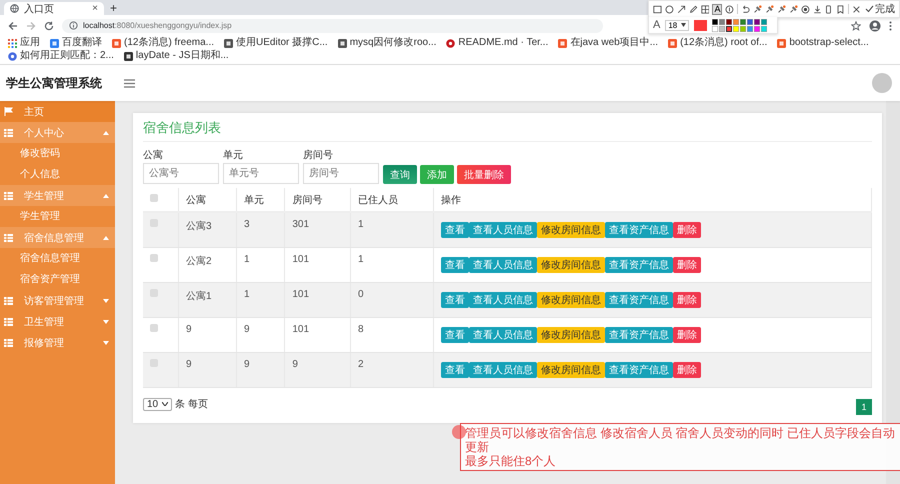  What do you see at coordinates (392, 300) in the screenshot?
I see `table-cell: 0` at bounding box center [392, 300].